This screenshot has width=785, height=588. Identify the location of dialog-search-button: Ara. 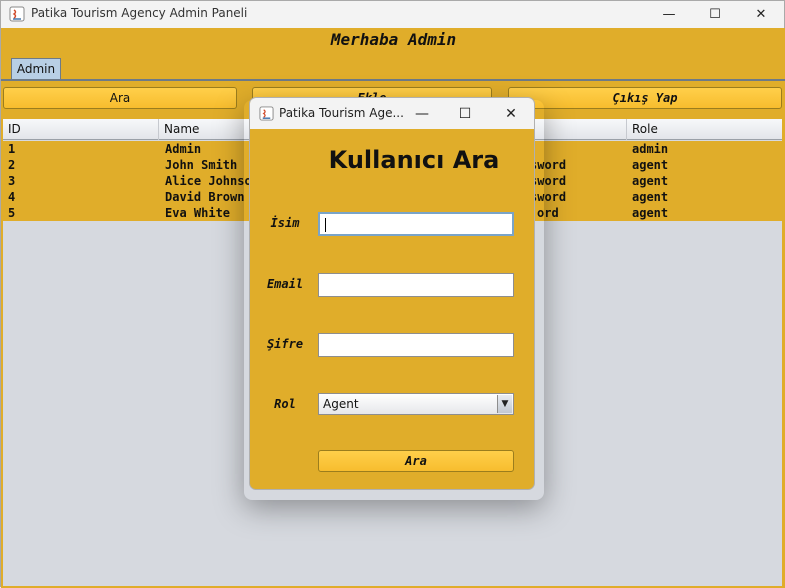
(416, 461).